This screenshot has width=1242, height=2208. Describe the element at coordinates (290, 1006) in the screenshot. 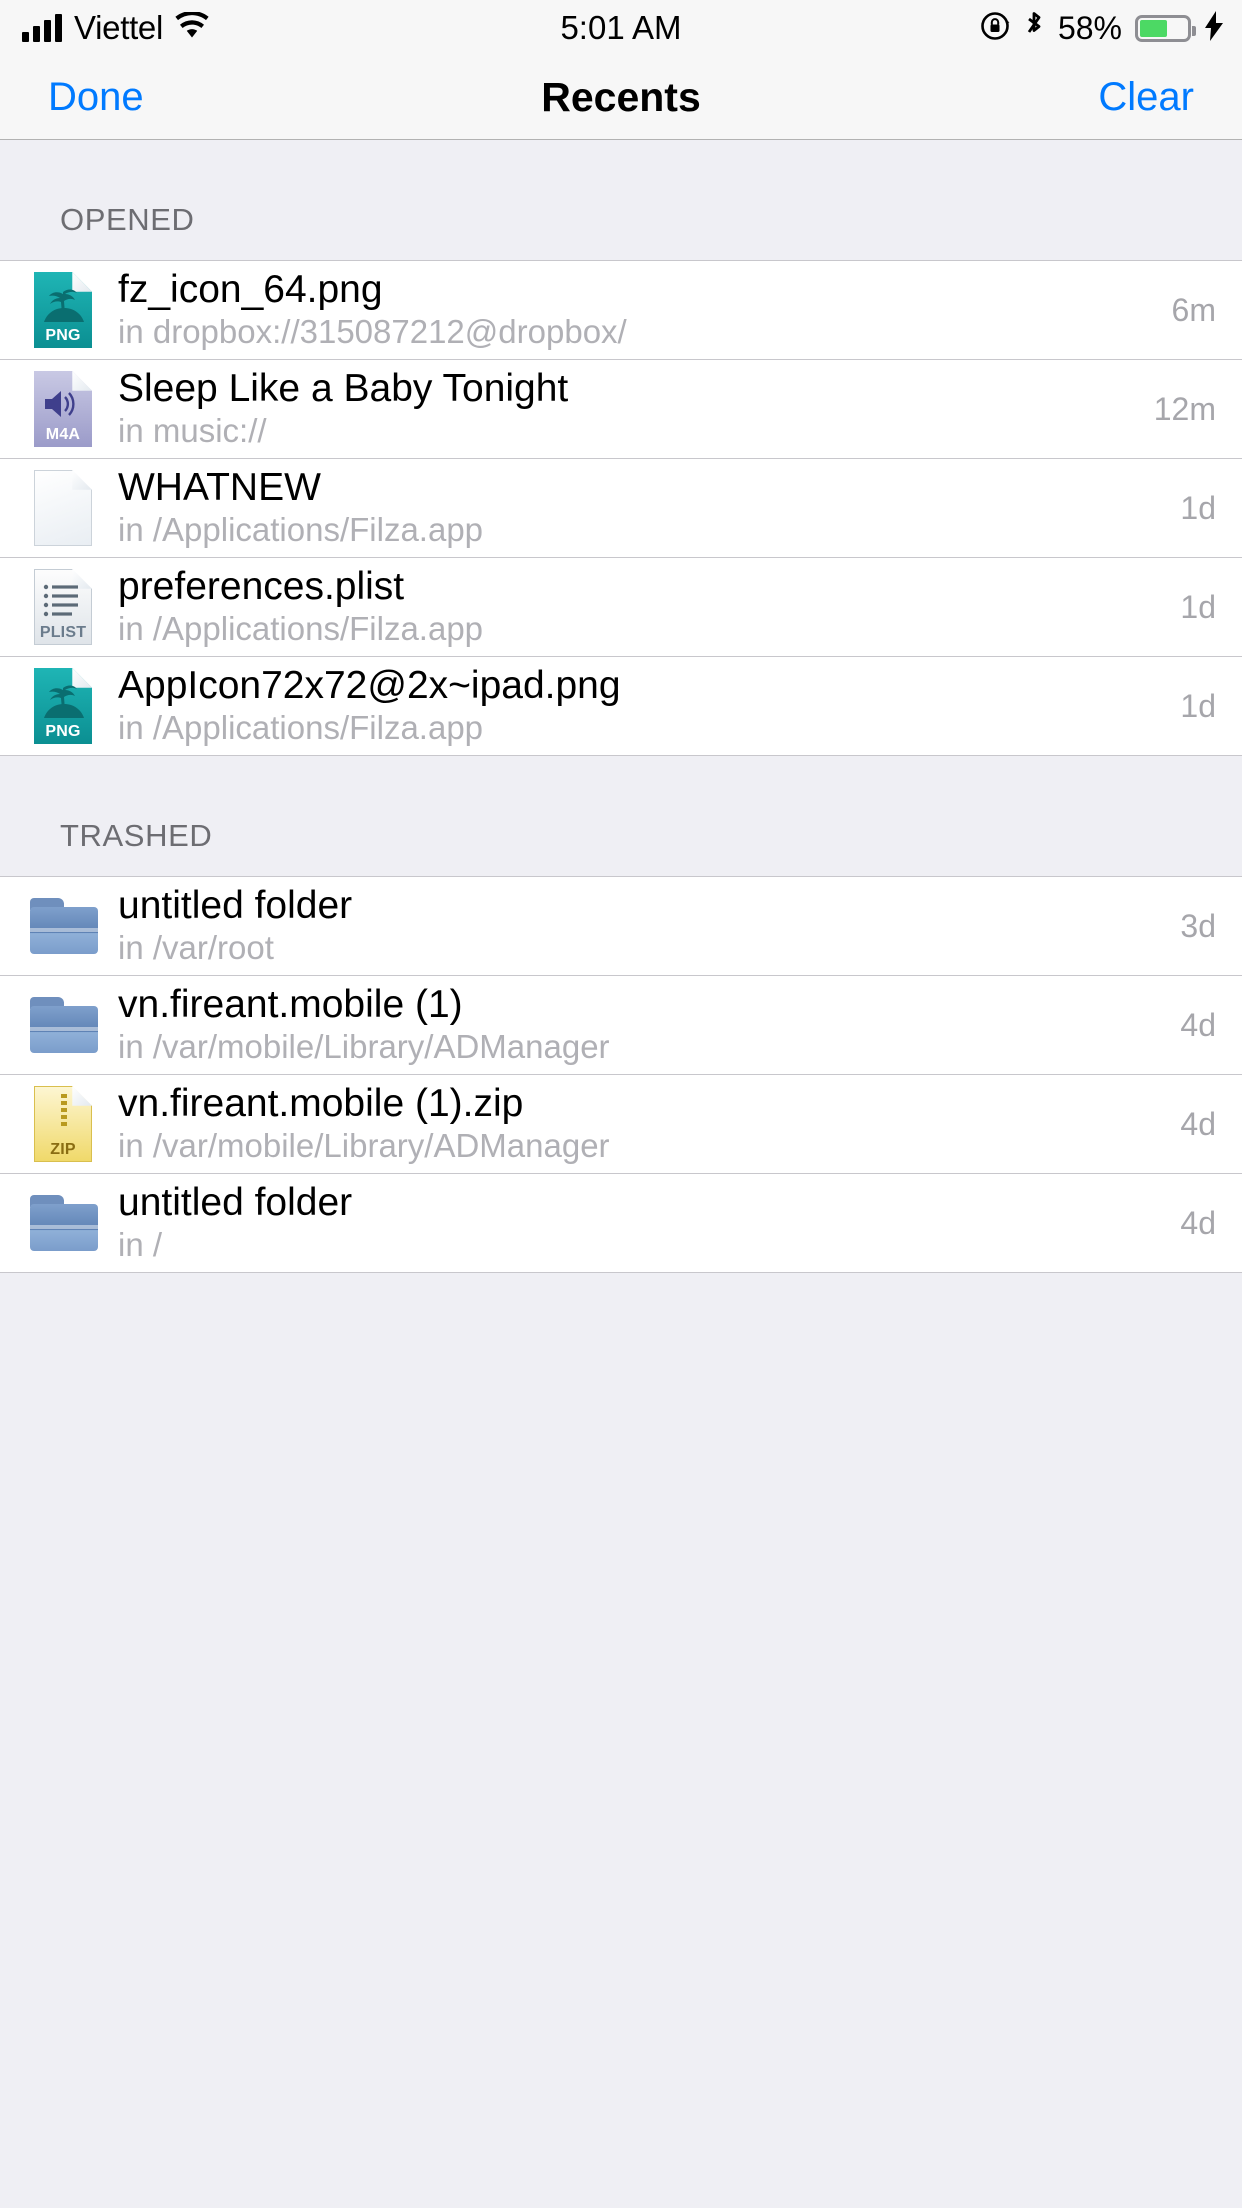

I see `list-item-name: vn.fireant.mobile (1)` at that location.